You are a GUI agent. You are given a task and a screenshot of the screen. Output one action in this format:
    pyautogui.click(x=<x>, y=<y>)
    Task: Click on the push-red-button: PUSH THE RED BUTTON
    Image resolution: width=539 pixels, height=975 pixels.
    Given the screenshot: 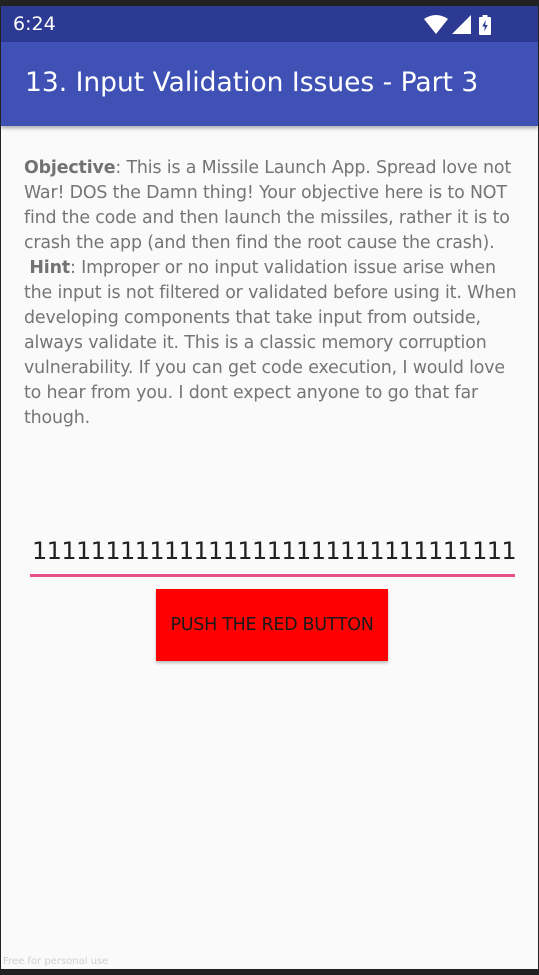 What is the action you would take?
    pyautogui.click(x=272, y=625)
    